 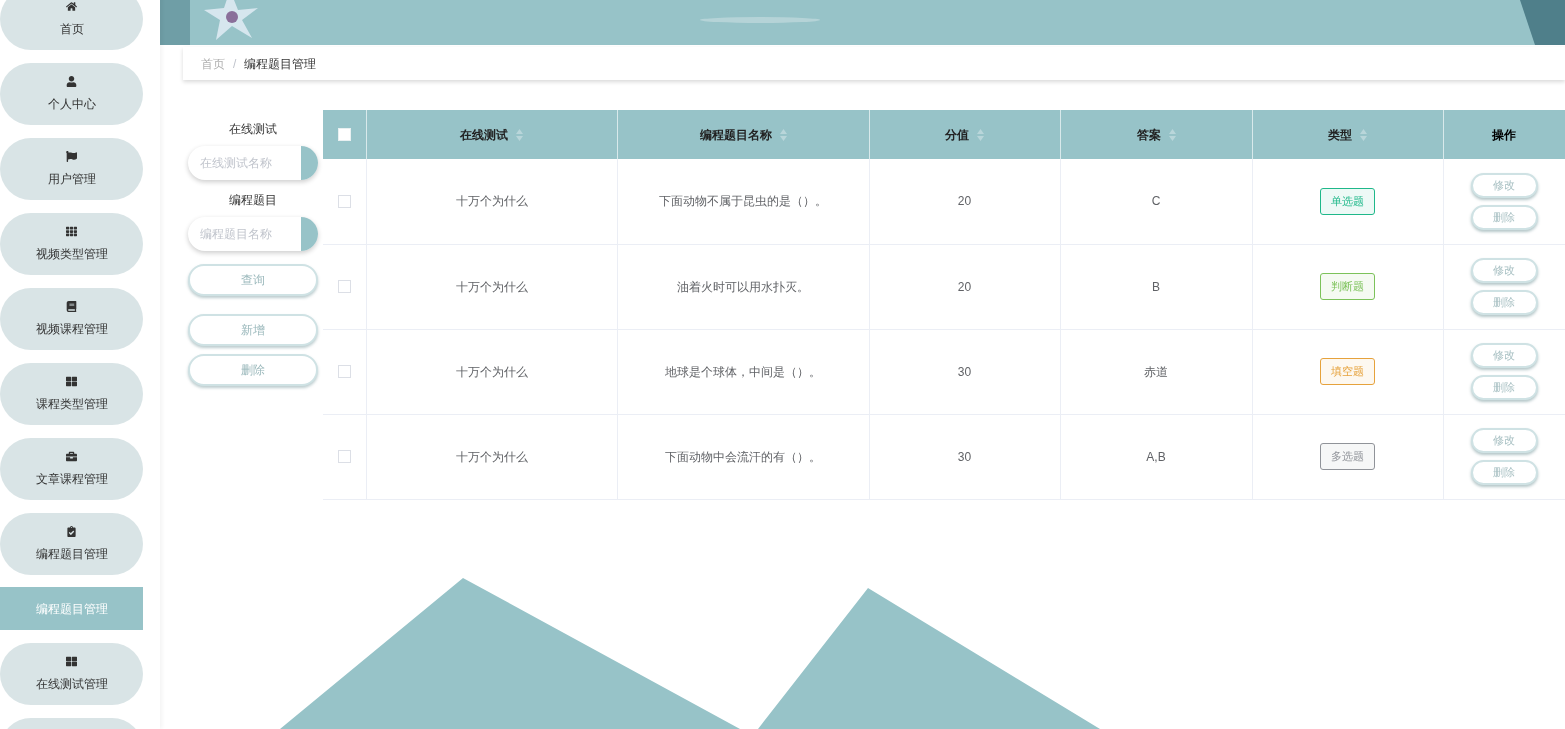 I want to click on table-cell: 地球是个球体，中间是（）。, so click(x=743, y=371).